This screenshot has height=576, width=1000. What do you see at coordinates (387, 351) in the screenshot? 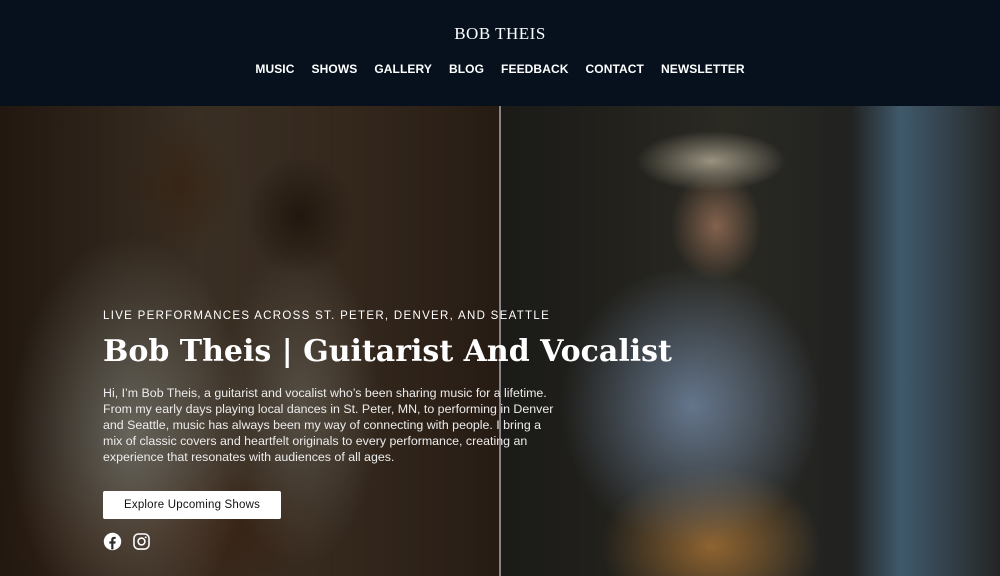
I see `hero-title: Bob Theis | Guitarist And Vocalist` at bounding box center [387, 351].